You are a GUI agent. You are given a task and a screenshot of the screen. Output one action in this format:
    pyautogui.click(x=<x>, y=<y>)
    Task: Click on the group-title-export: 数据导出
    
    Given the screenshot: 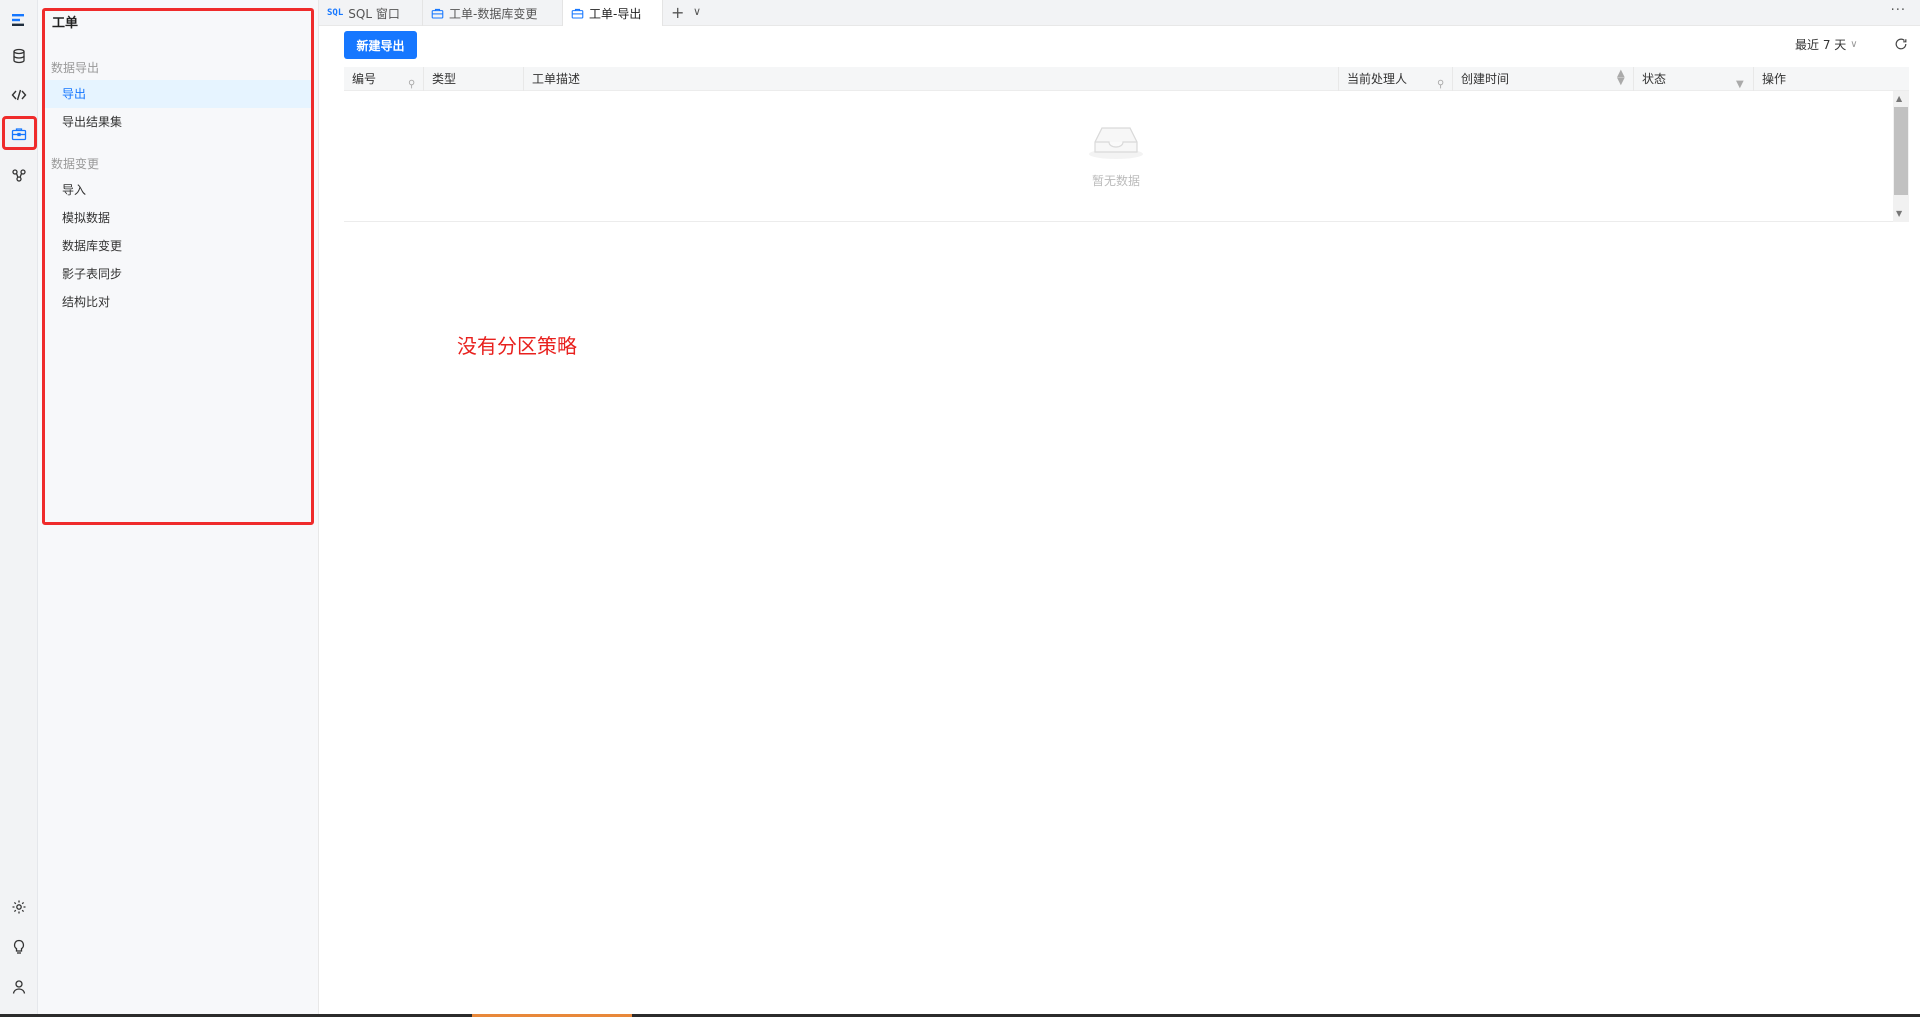 What is the action you would take?
    pyautogui.click(x=75, y=68)
    